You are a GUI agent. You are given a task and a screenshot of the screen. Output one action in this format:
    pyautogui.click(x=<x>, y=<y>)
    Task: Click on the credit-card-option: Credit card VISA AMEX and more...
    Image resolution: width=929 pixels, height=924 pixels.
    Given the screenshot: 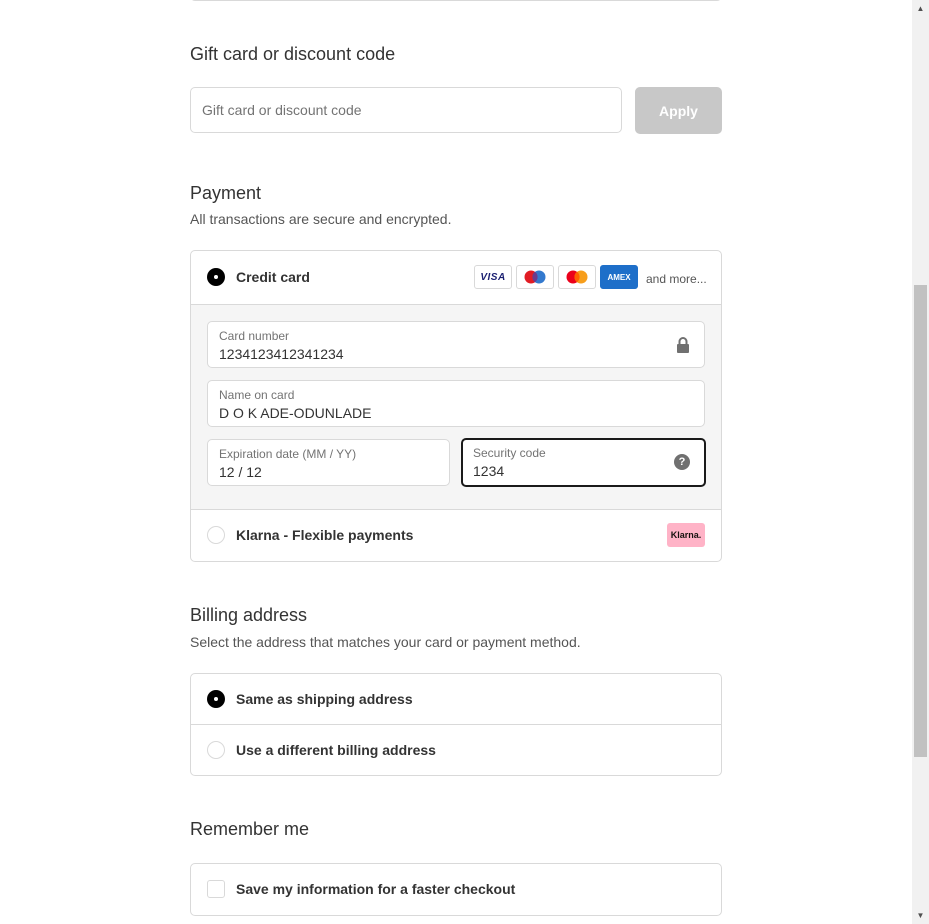 What is the action you would take?
    pyautogui.click(x=456, y=277)
    